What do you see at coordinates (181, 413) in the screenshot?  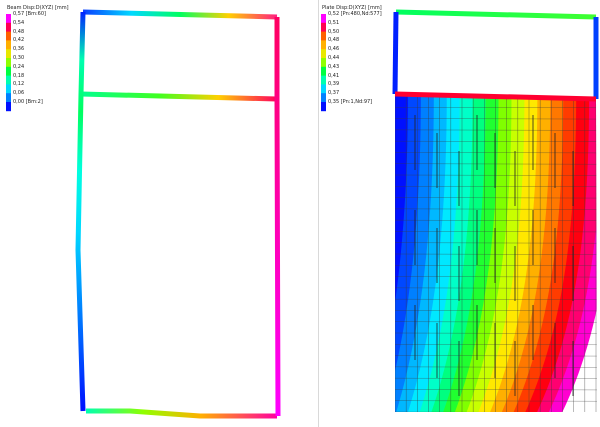 I see `beam-bottom` at bounding box center [181, 413].